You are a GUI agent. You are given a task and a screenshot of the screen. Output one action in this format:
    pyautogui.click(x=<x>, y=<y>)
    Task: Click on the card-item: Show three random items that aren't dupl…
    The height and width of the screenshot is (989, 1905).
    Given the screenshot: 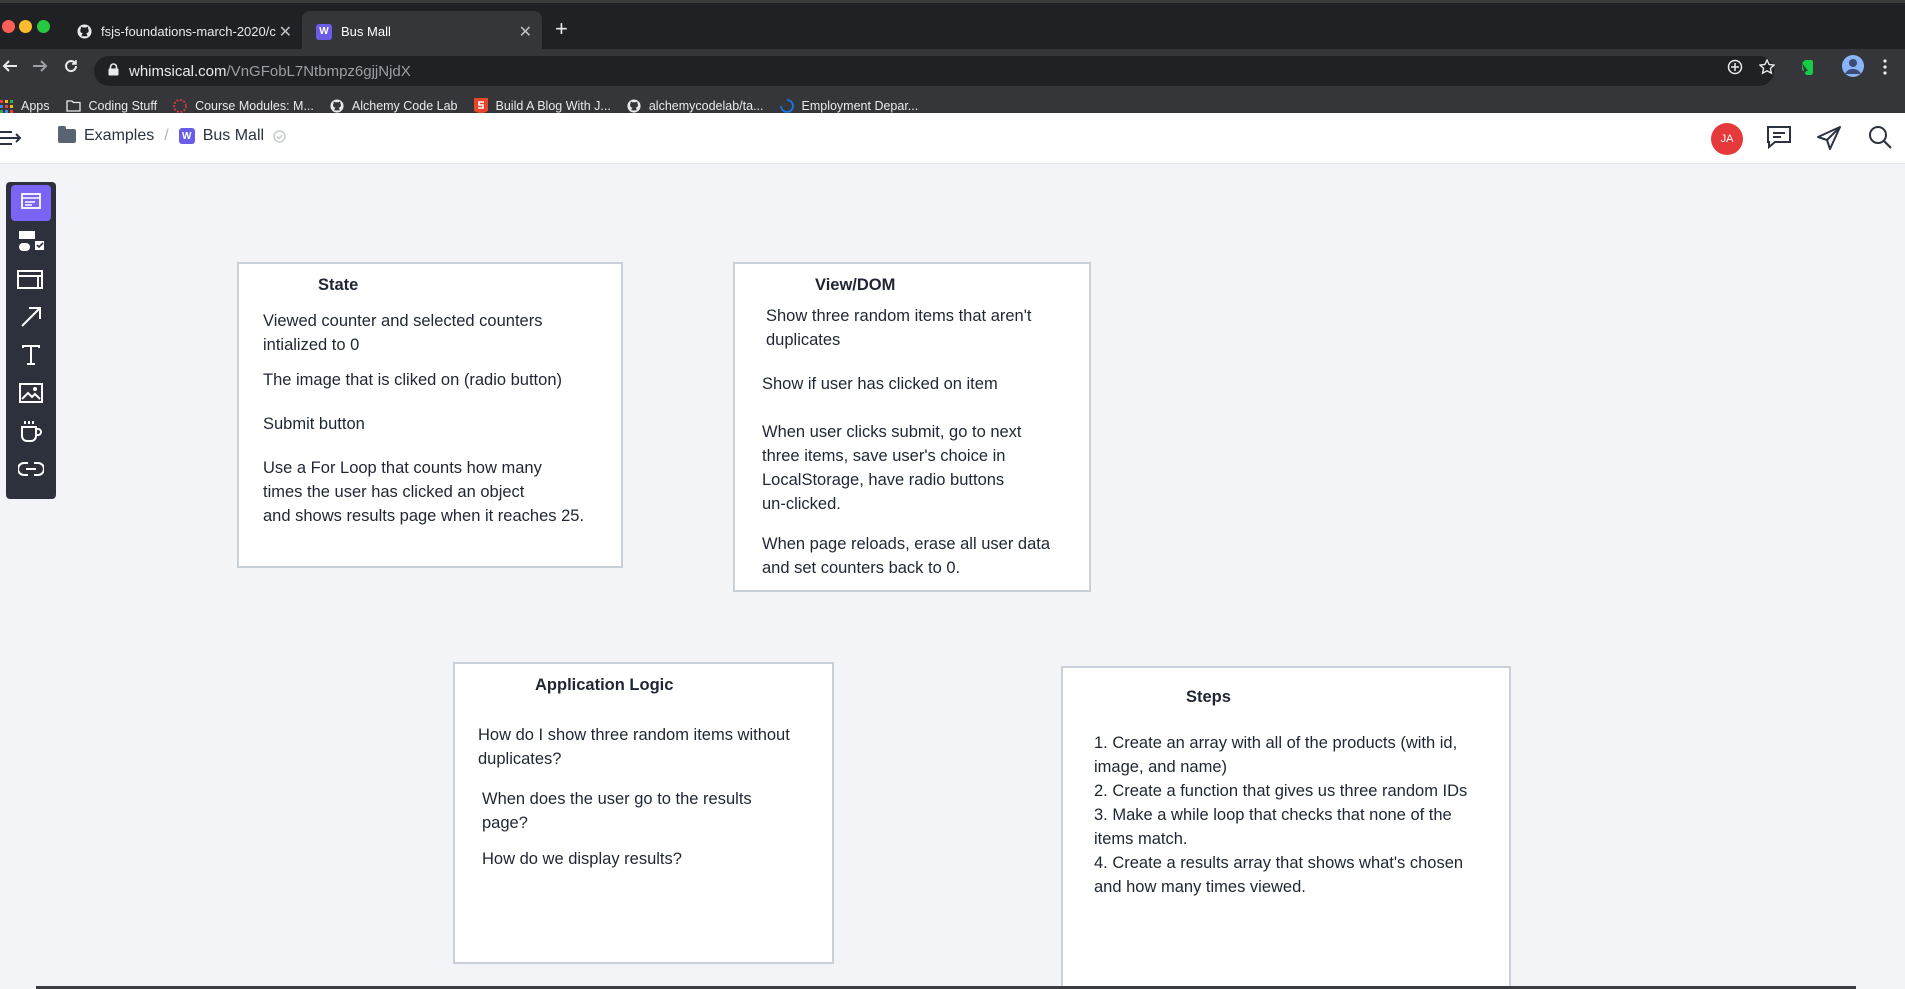 What is the action you would take?
    pyautogui.click(x=899, y=328)
    